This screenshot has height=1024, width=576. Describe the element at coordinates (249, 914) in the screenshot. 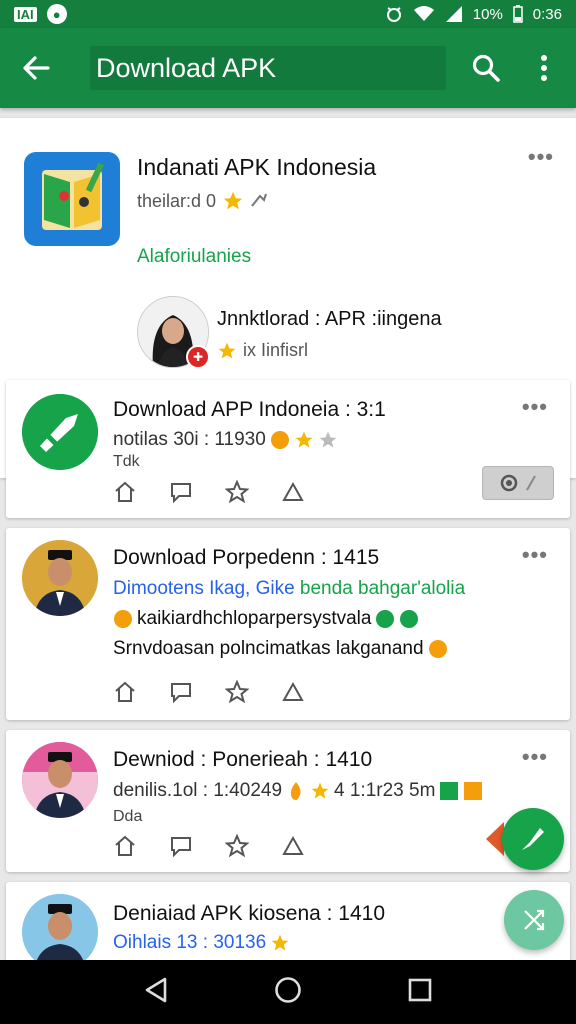

I see `post-title: Deniaiad APK kiosena : 1410` at that location.